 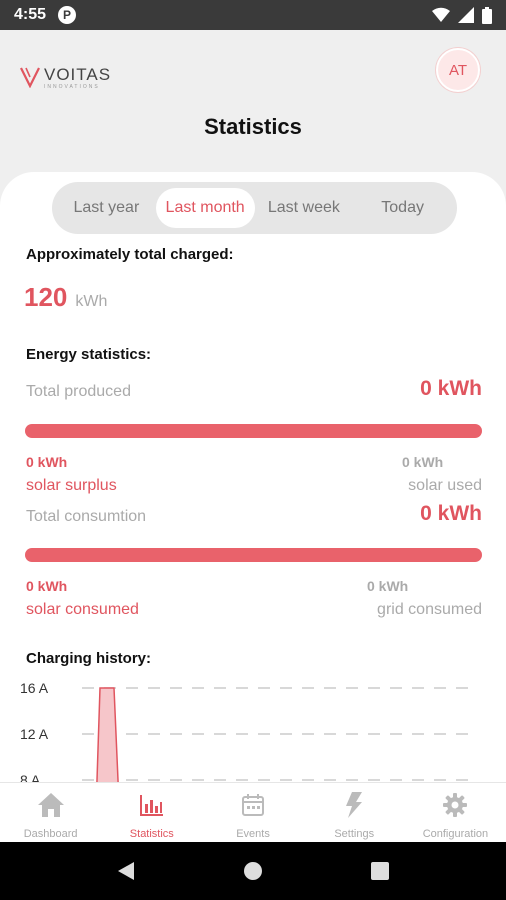 I want to click on nav-events: Events, so click(x=252, y=812).